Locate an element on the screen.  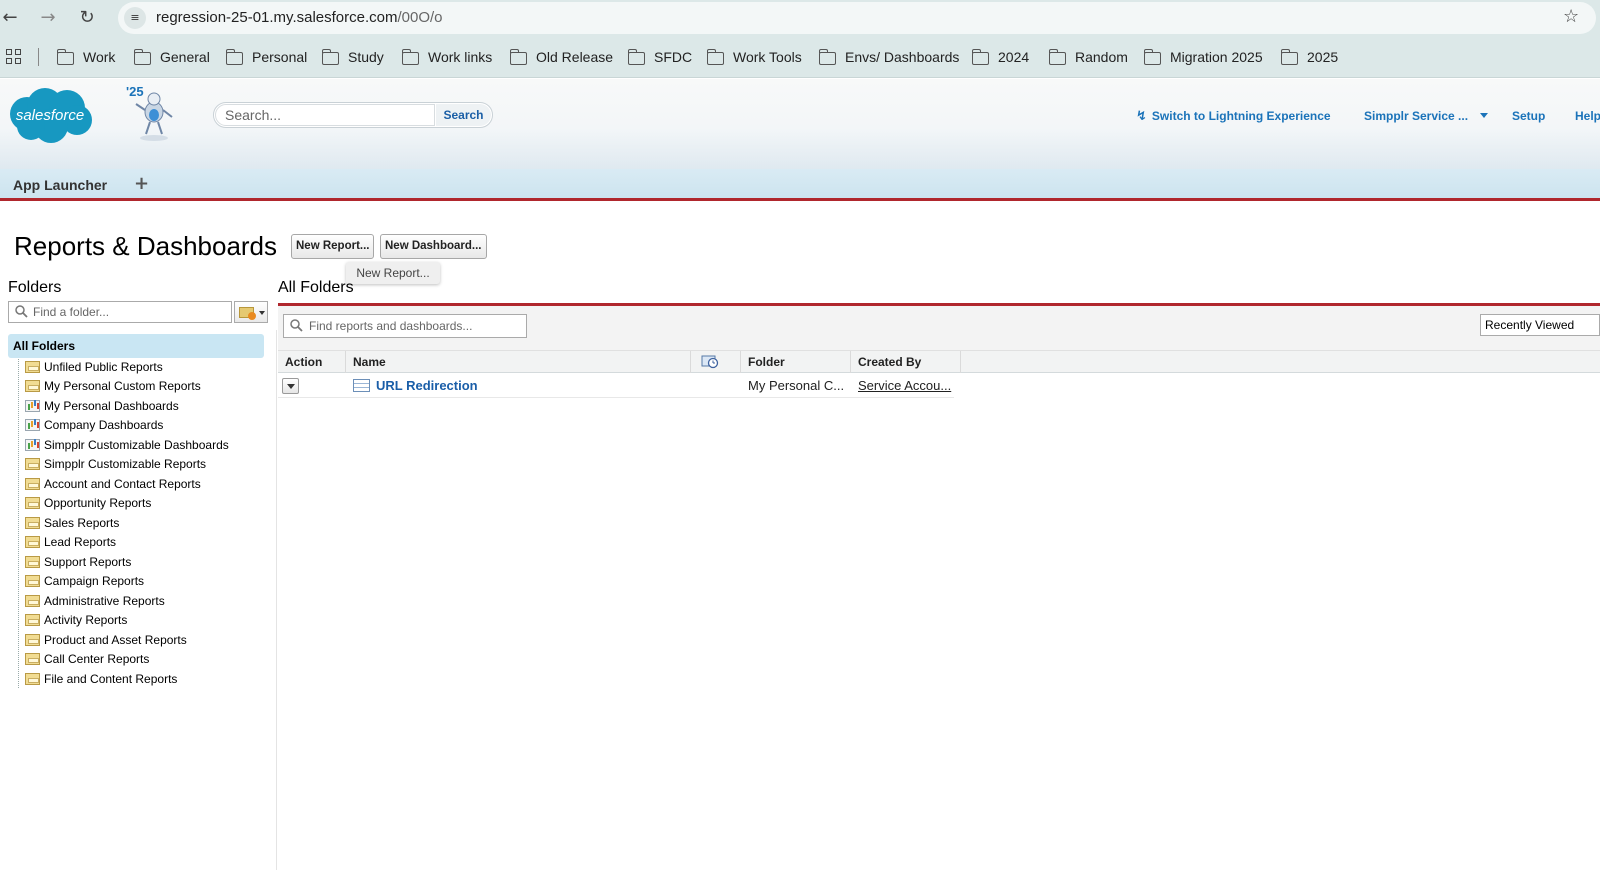
folder-item: Opportunity Reports is located at coordinates (88, 503).